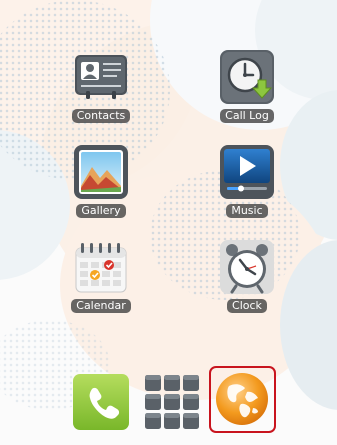  I want to click on phone-icon, so click(101, 402).